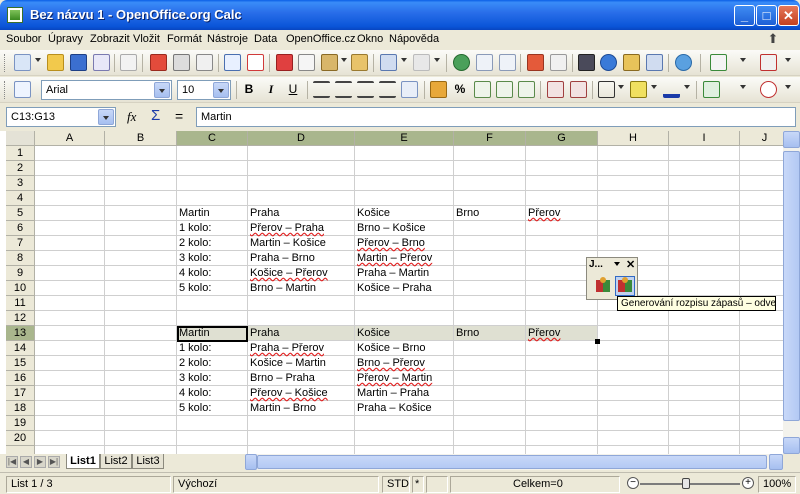 The width and height of the screenshot is (800, 494). What do you see at coordinates (55, 62) in the screenshot?
I see `open-icon` at bounding box center [55, 62].